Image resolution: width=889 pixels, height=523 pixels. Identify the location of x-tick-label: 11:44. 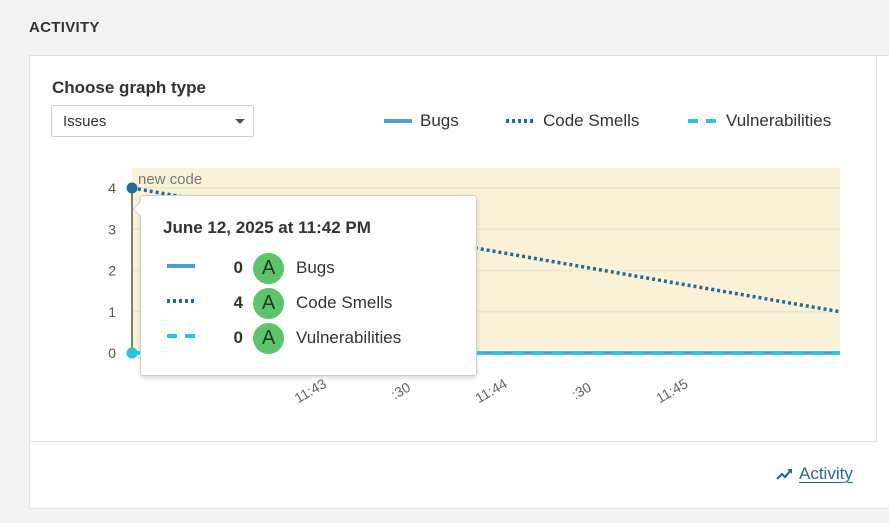
(491, 390).